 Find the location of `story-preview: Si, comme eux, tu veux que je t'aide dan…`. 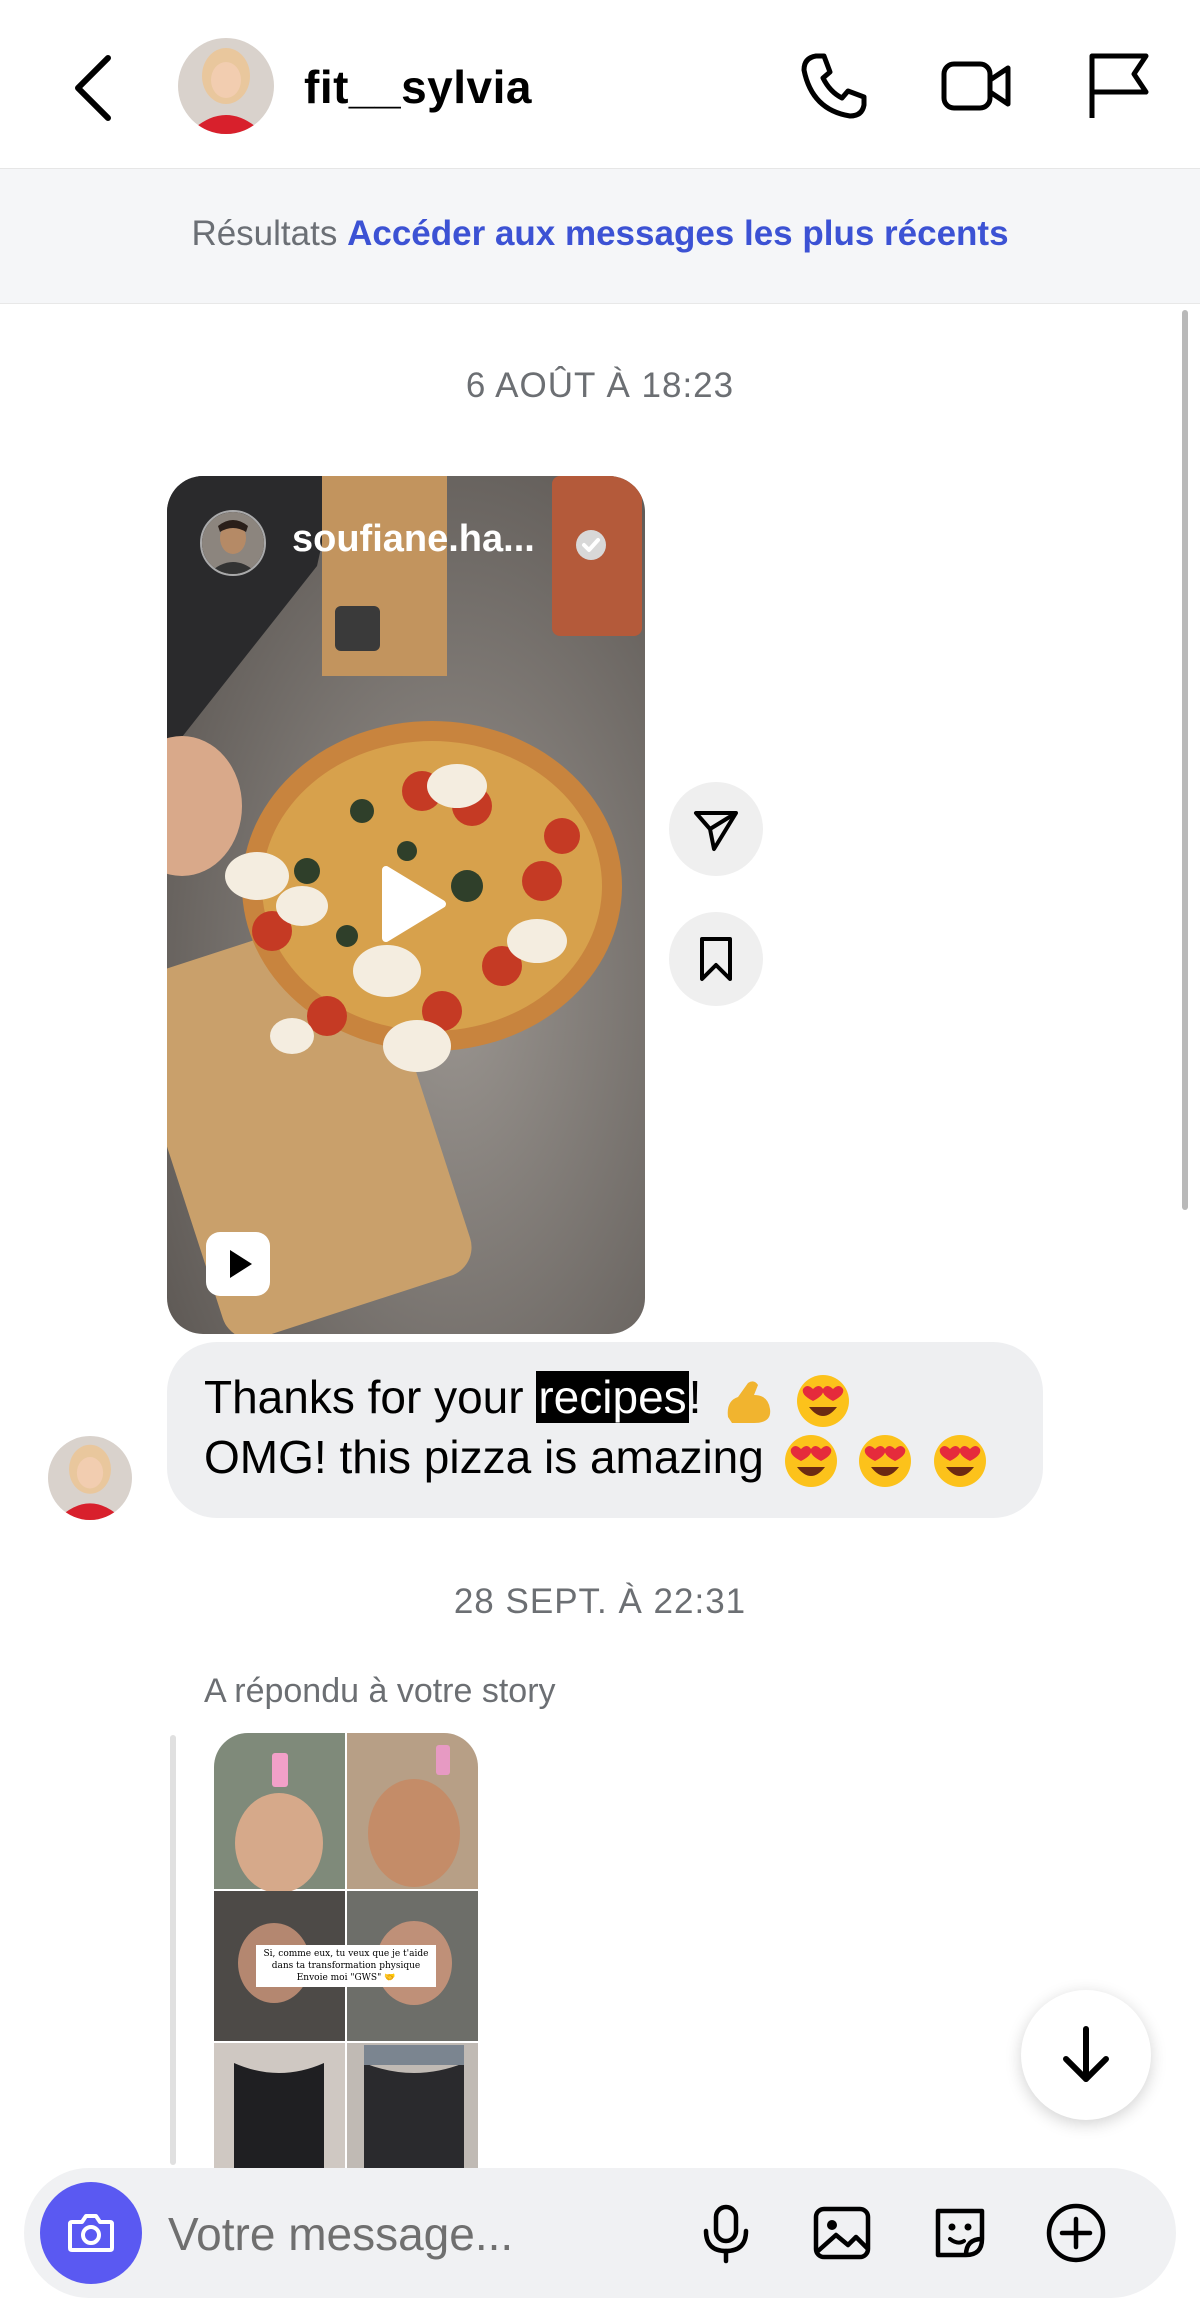

story-preview: Si, comme eux, tu veux que je t'aide dan… is located at coordinates (346, 1950).